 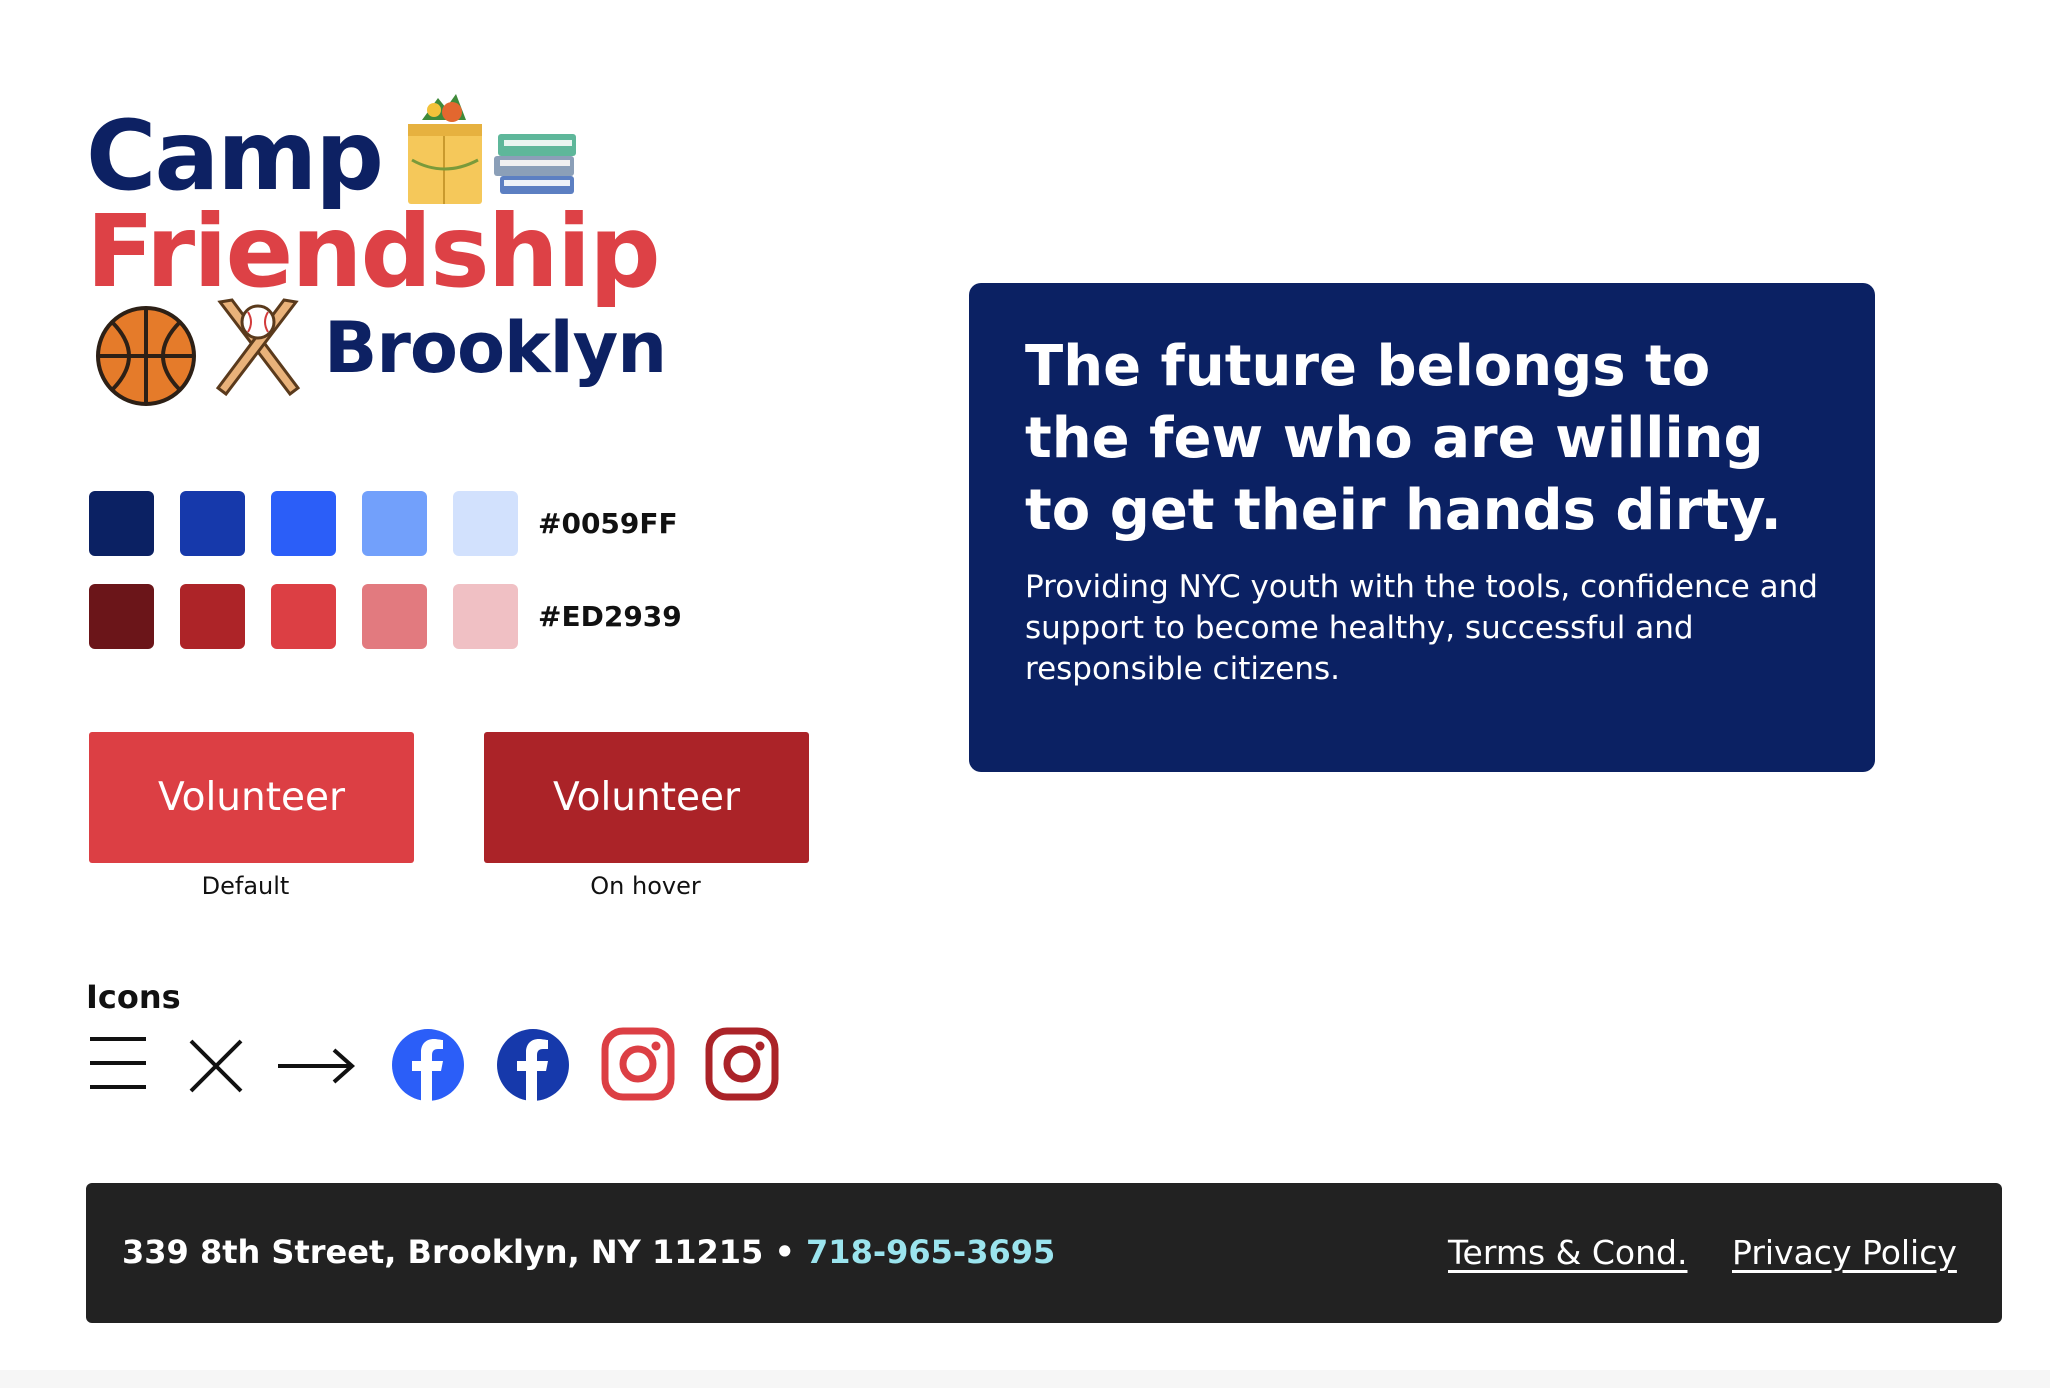 I want to click on blue-palette-row: #0059FF, so click(x=383, y=523).